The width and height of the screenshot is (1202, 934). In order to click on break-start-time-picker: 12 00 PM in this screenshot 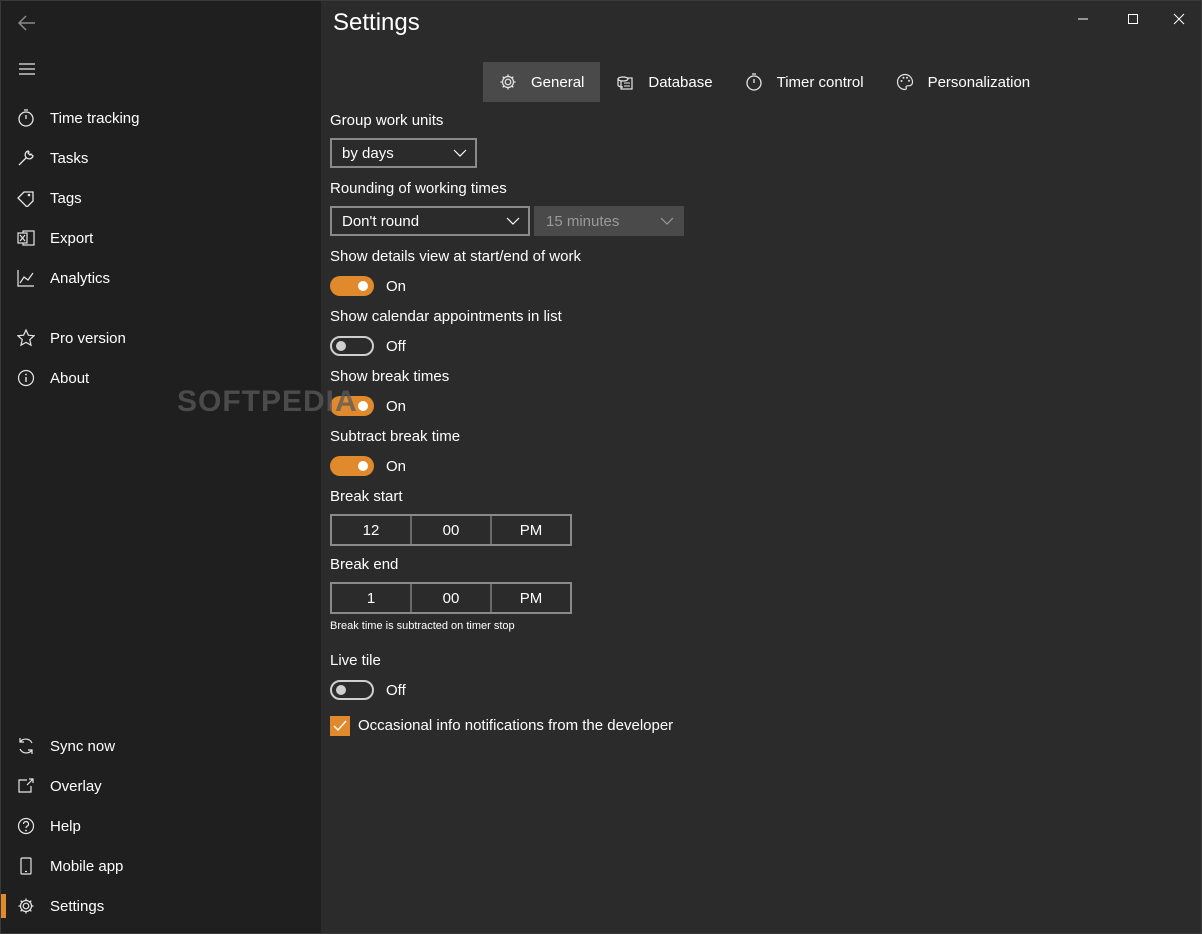, I will do `click(451, 530)`.